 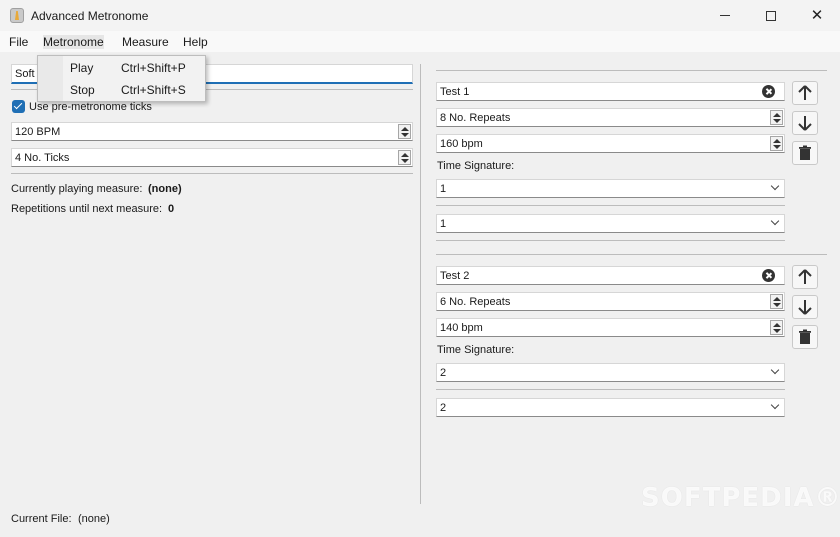 I want to click on maximize-icon, so click(x=771, y=15).